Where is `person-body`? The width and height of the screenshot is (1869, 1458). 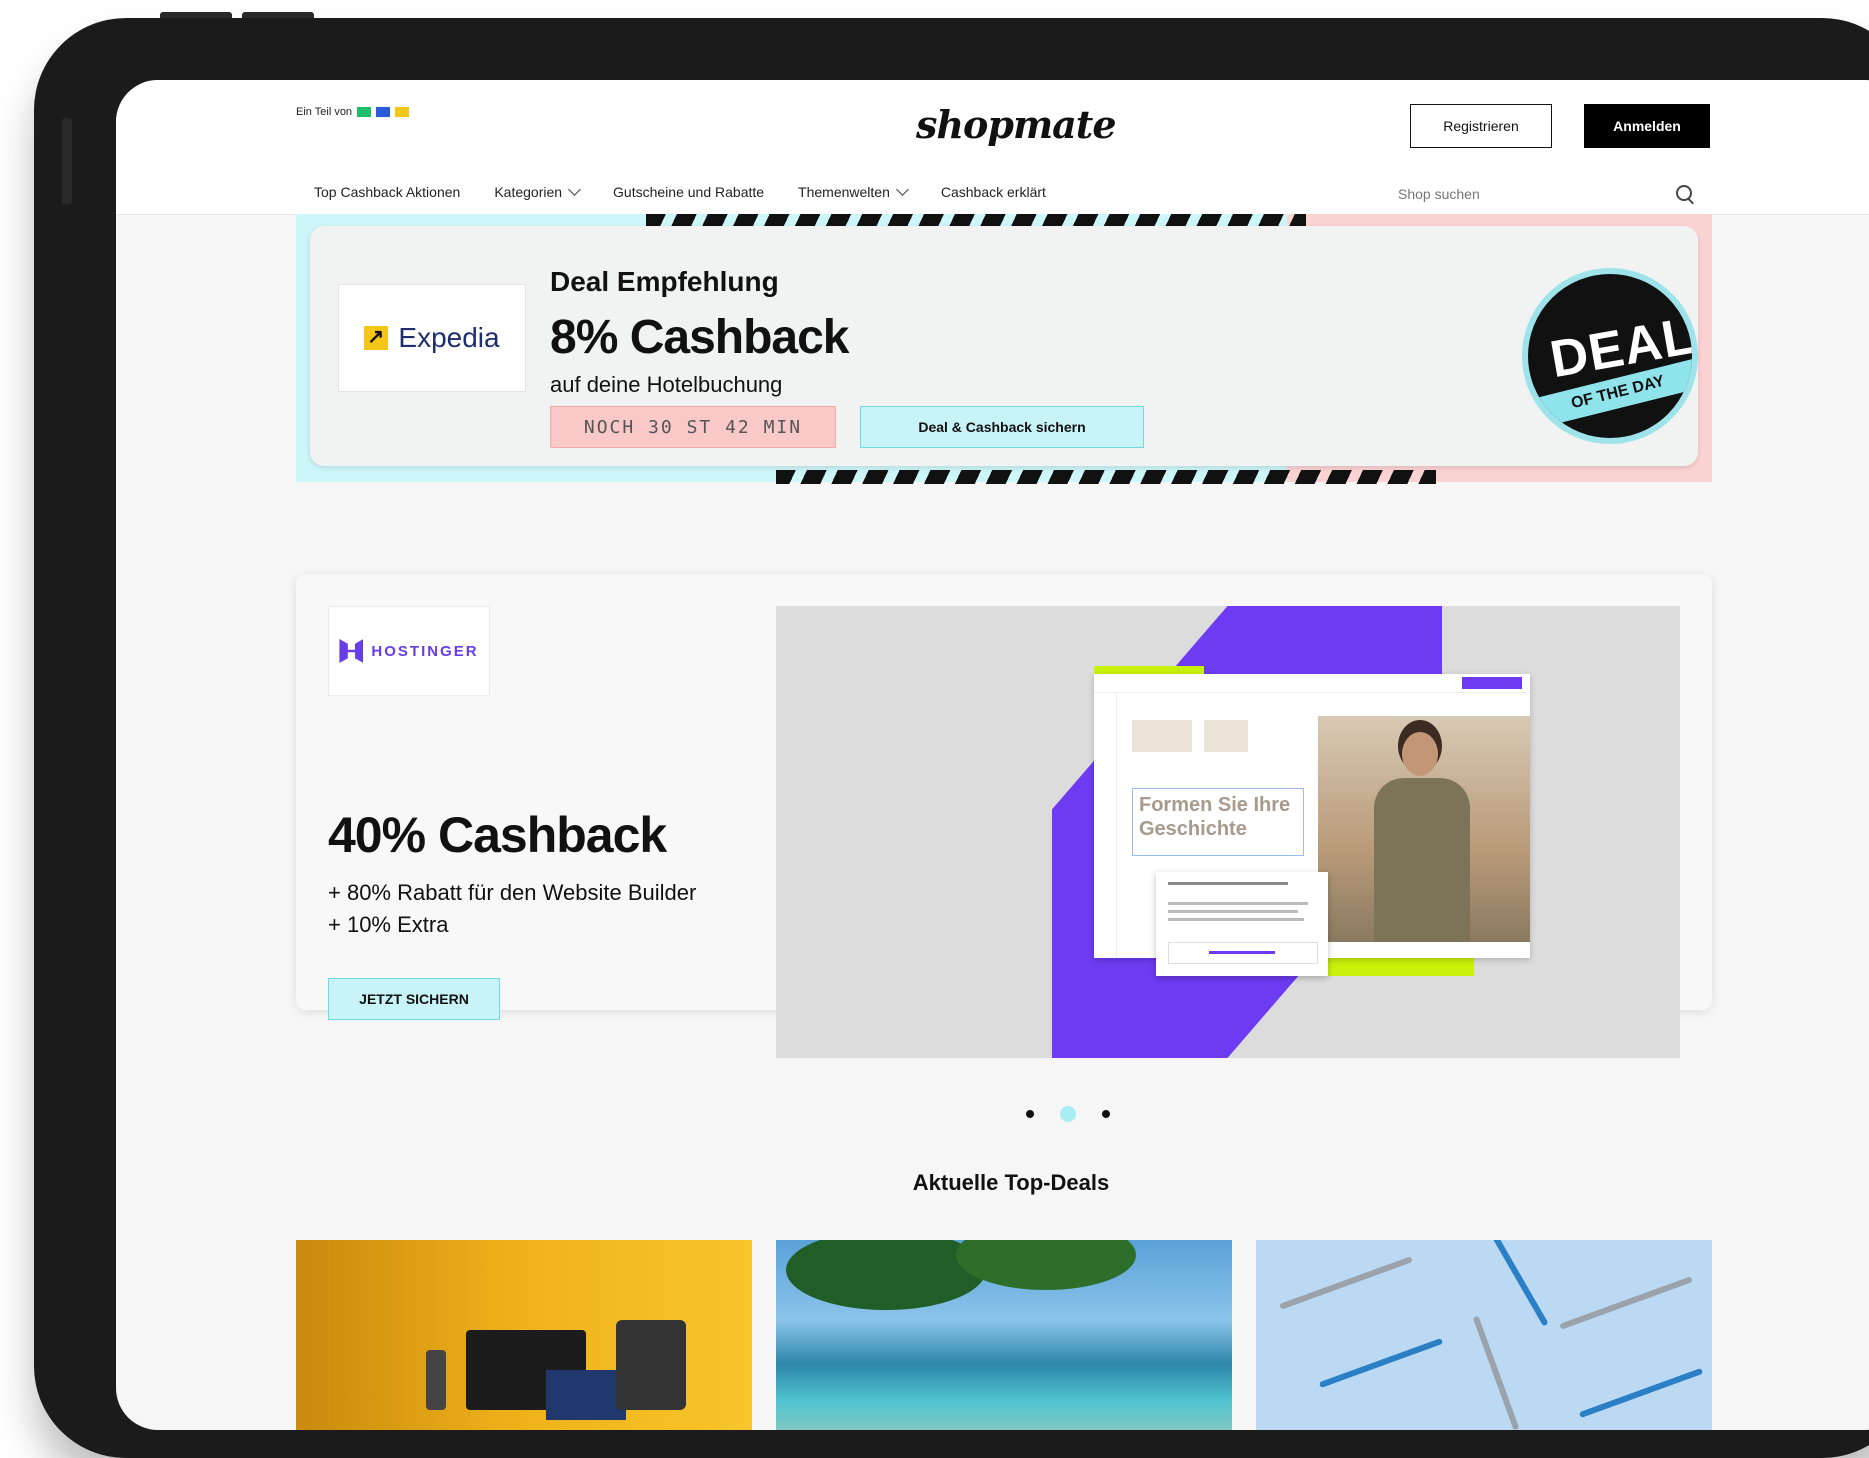
person-body is located at coordinates (1422, 860).